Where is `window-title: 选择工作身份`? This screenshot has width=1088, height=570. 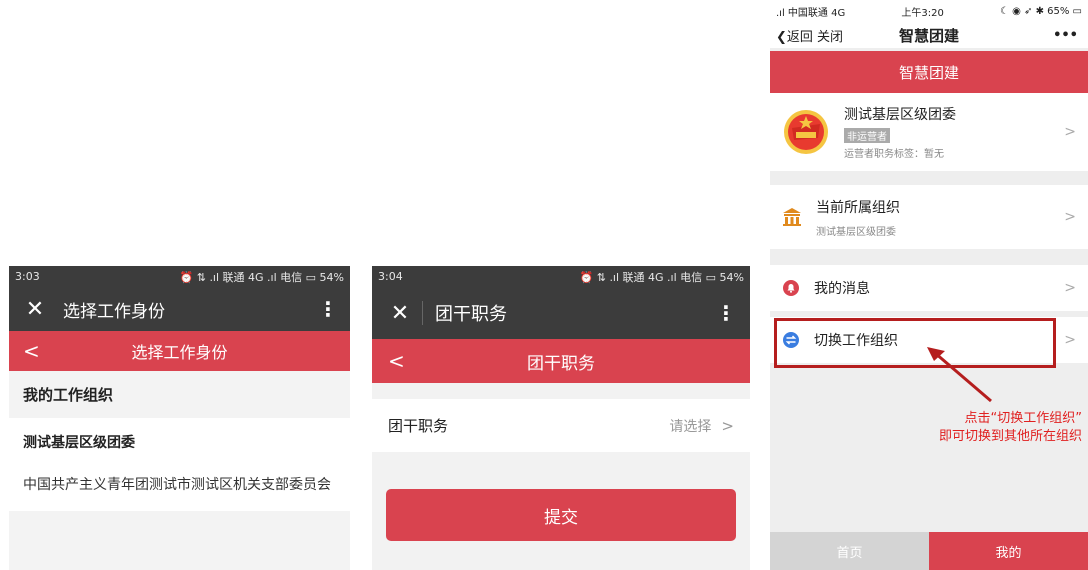
window-title: 选择工作身份 is located at coordinates (114, 311).